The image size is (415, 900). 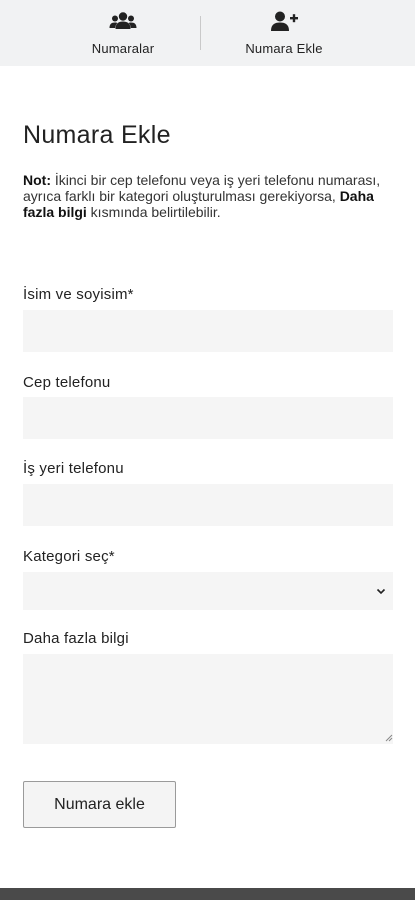 I want to click on nav-label-numara-ekle: Numara Ekle, so click(x=284, y=48).